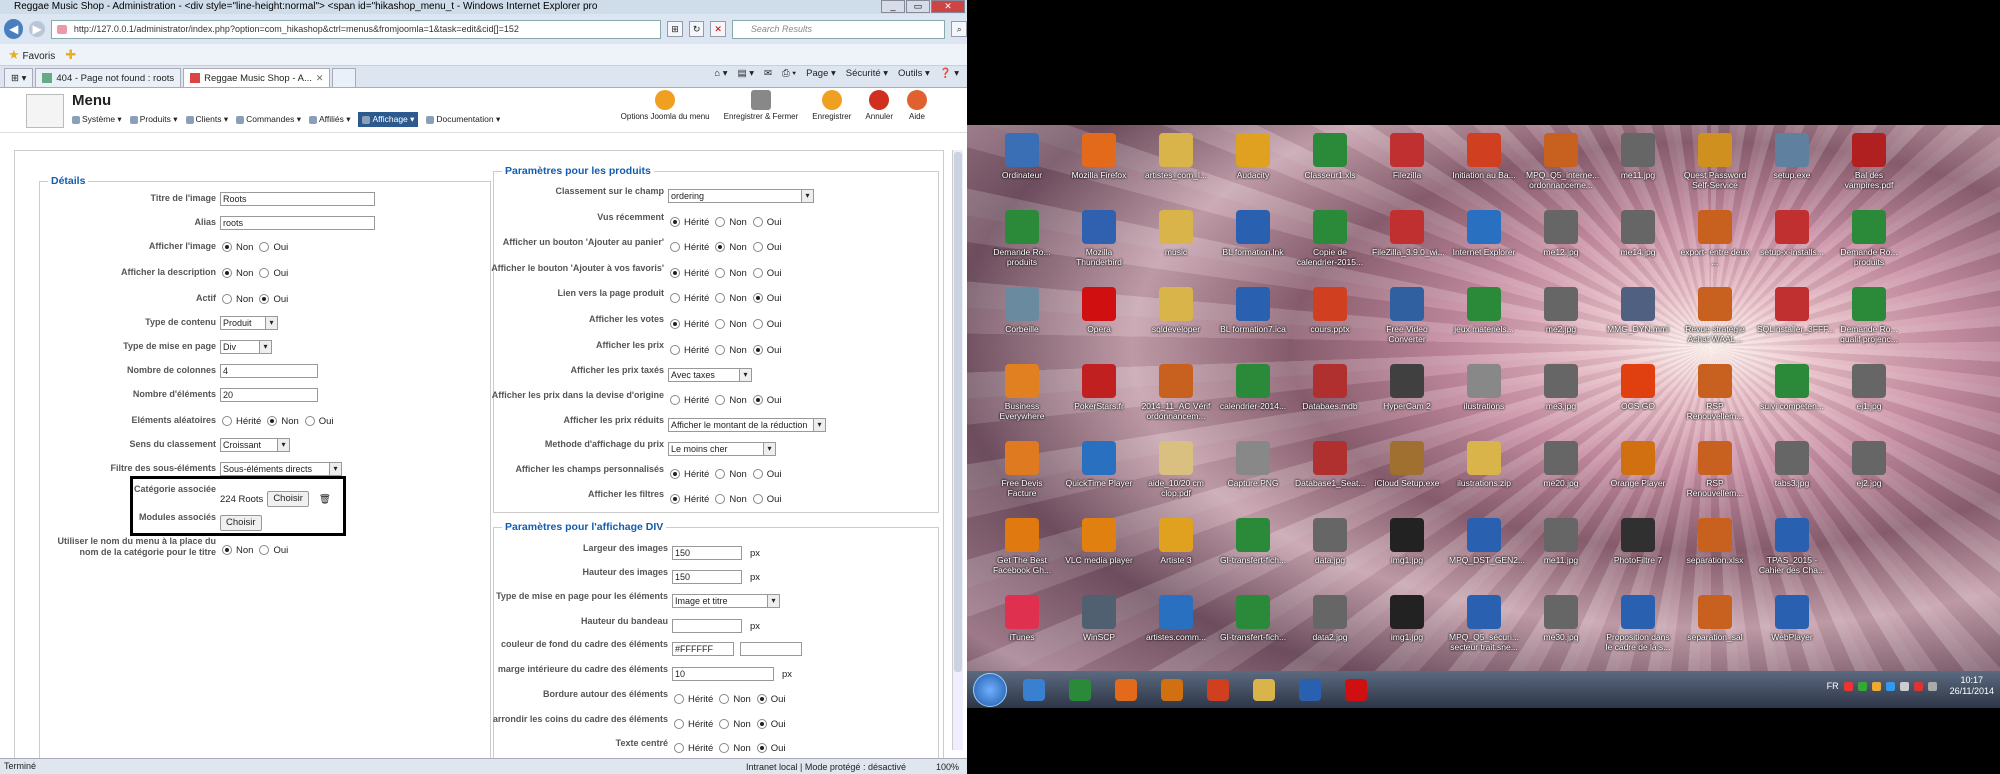 This screenshot has height=774, width=2000. I want to click on desktop-icon: me11.jpg, so click(1638, 156).